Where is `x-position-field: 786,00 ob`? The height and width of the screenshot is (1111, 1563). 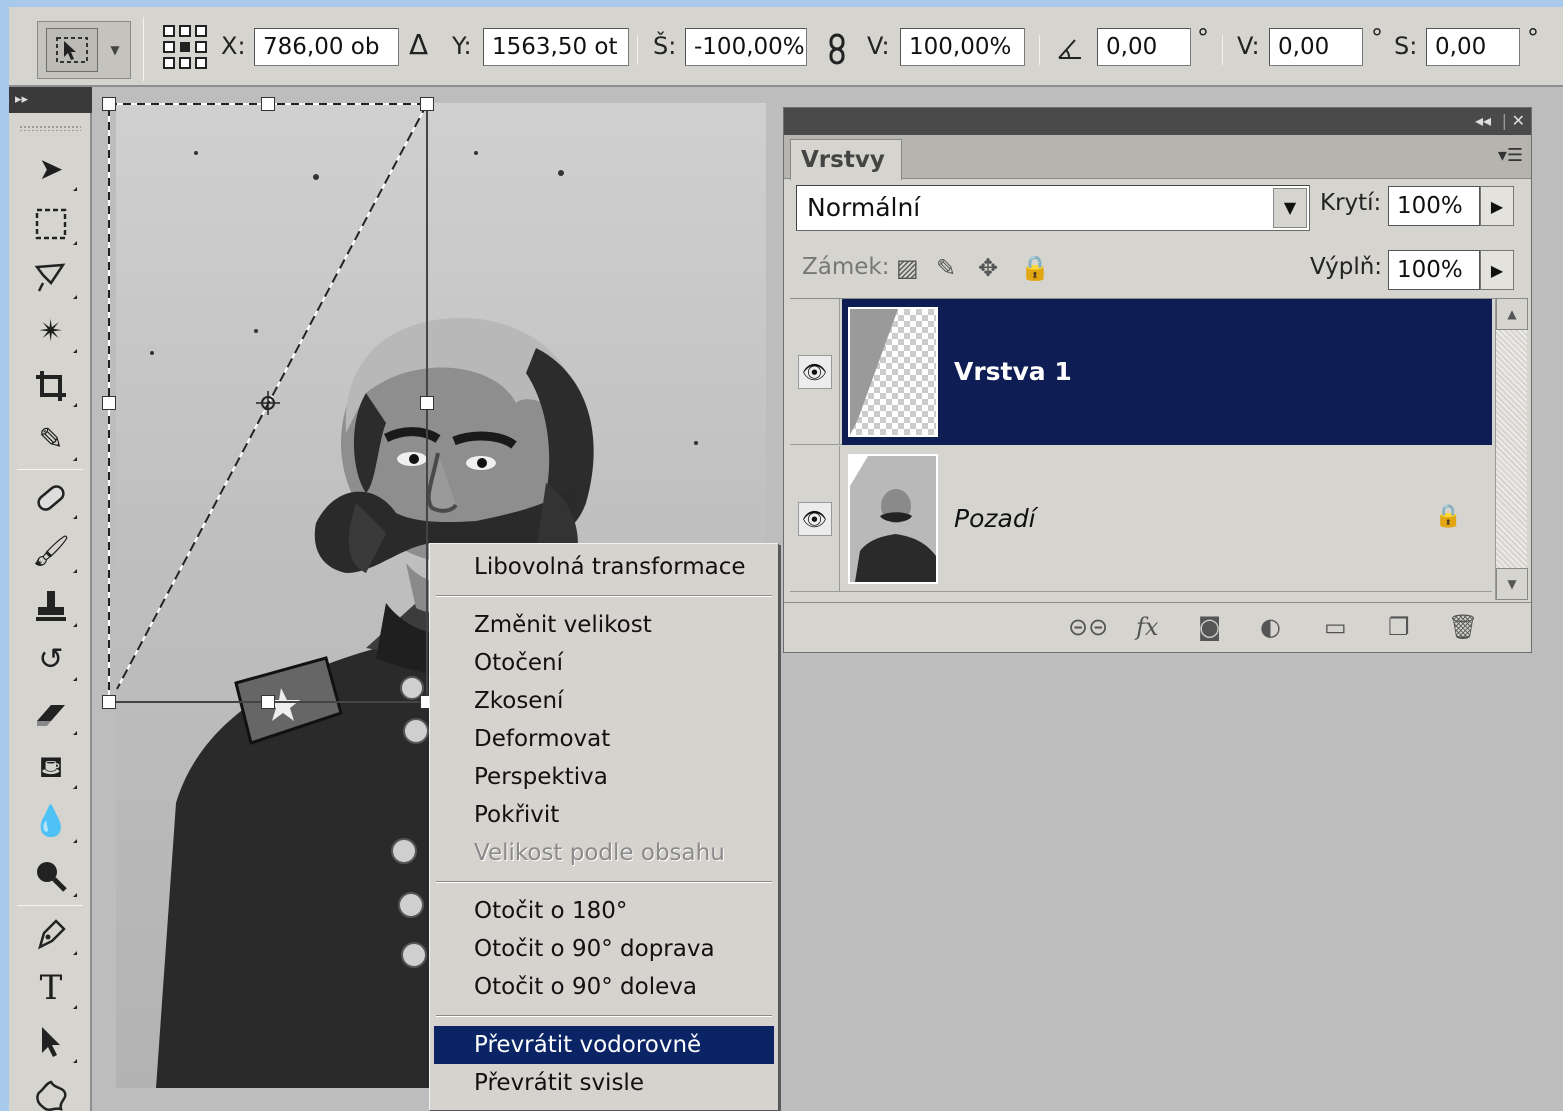 x-position-field: 786,00 ob is located at coordinates (326, 47).